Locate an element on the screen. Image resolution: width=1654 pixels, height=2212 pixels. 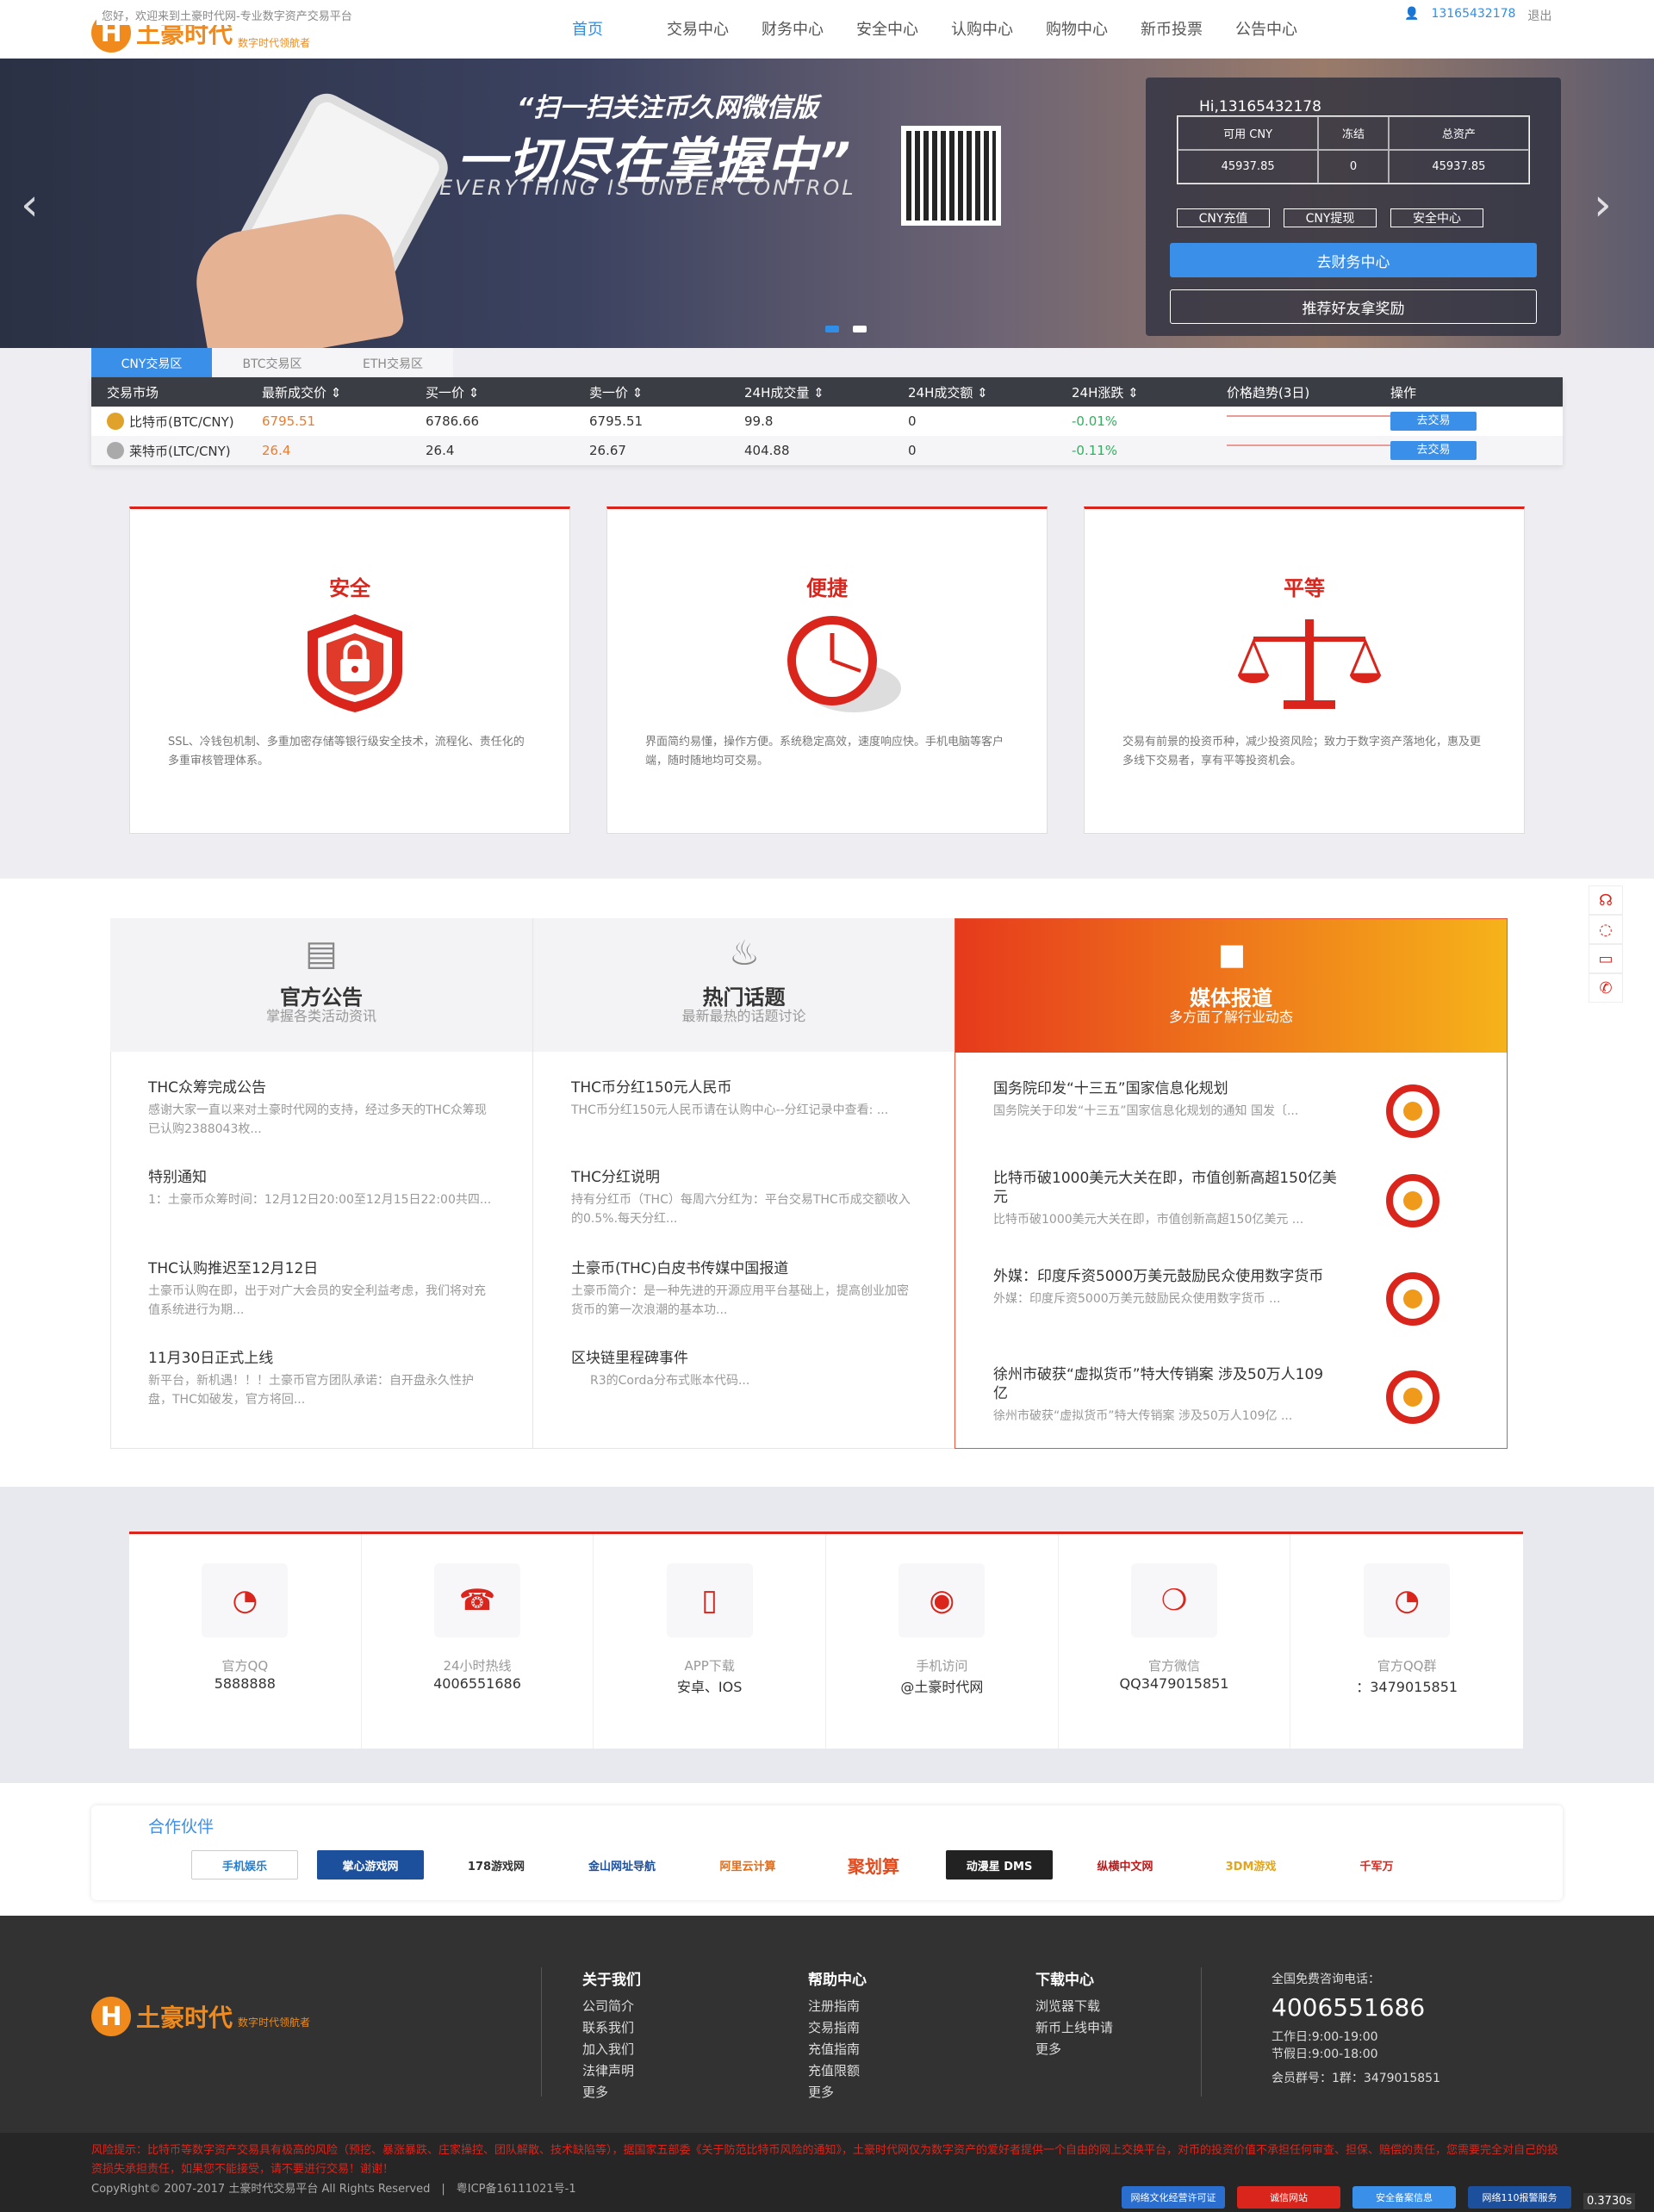
logout-link: 退出 is located at coordinates (1539, 15).